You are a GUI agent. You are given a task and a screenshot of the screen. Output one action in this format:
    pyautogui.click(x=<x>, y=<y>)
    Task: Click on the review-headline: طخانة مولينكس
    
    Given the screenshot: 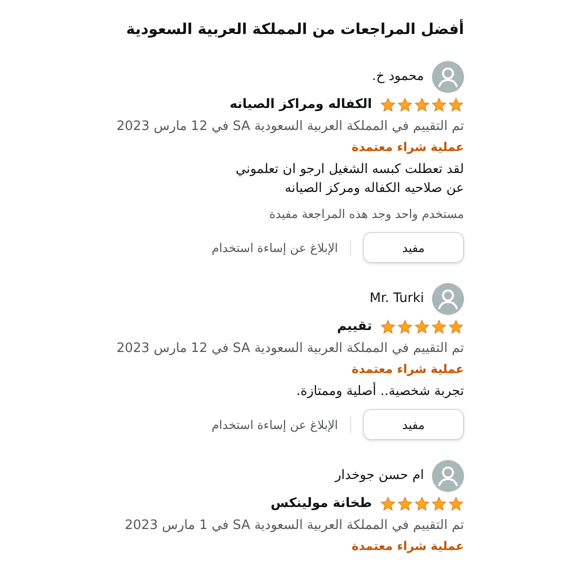 What is the action you would take?
    pyautogui.click(x=321, y=504)
    